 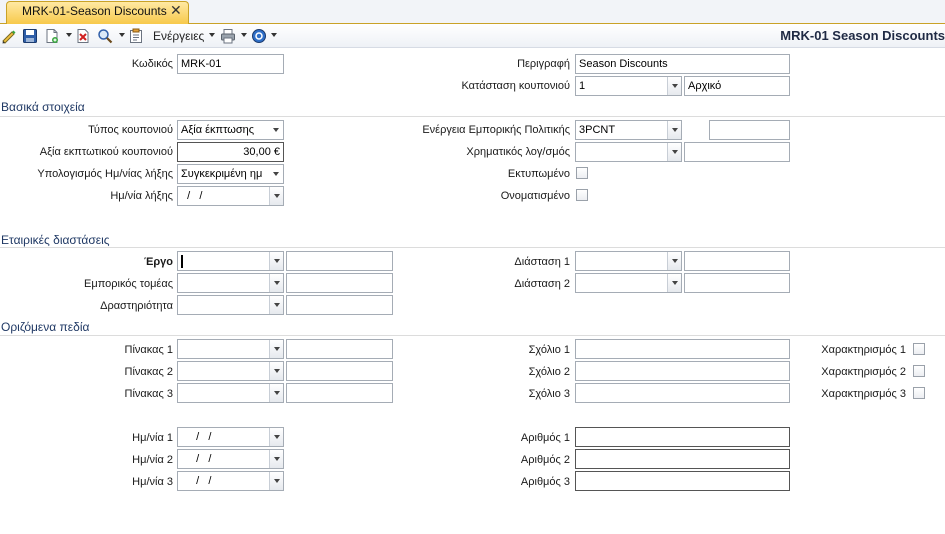 What do you see at coordinates (230, 174) in the screenshot?
I see `expiry-calc-dropdown: Συγκεκριμένη ημ` at bounding box center [230, 174].